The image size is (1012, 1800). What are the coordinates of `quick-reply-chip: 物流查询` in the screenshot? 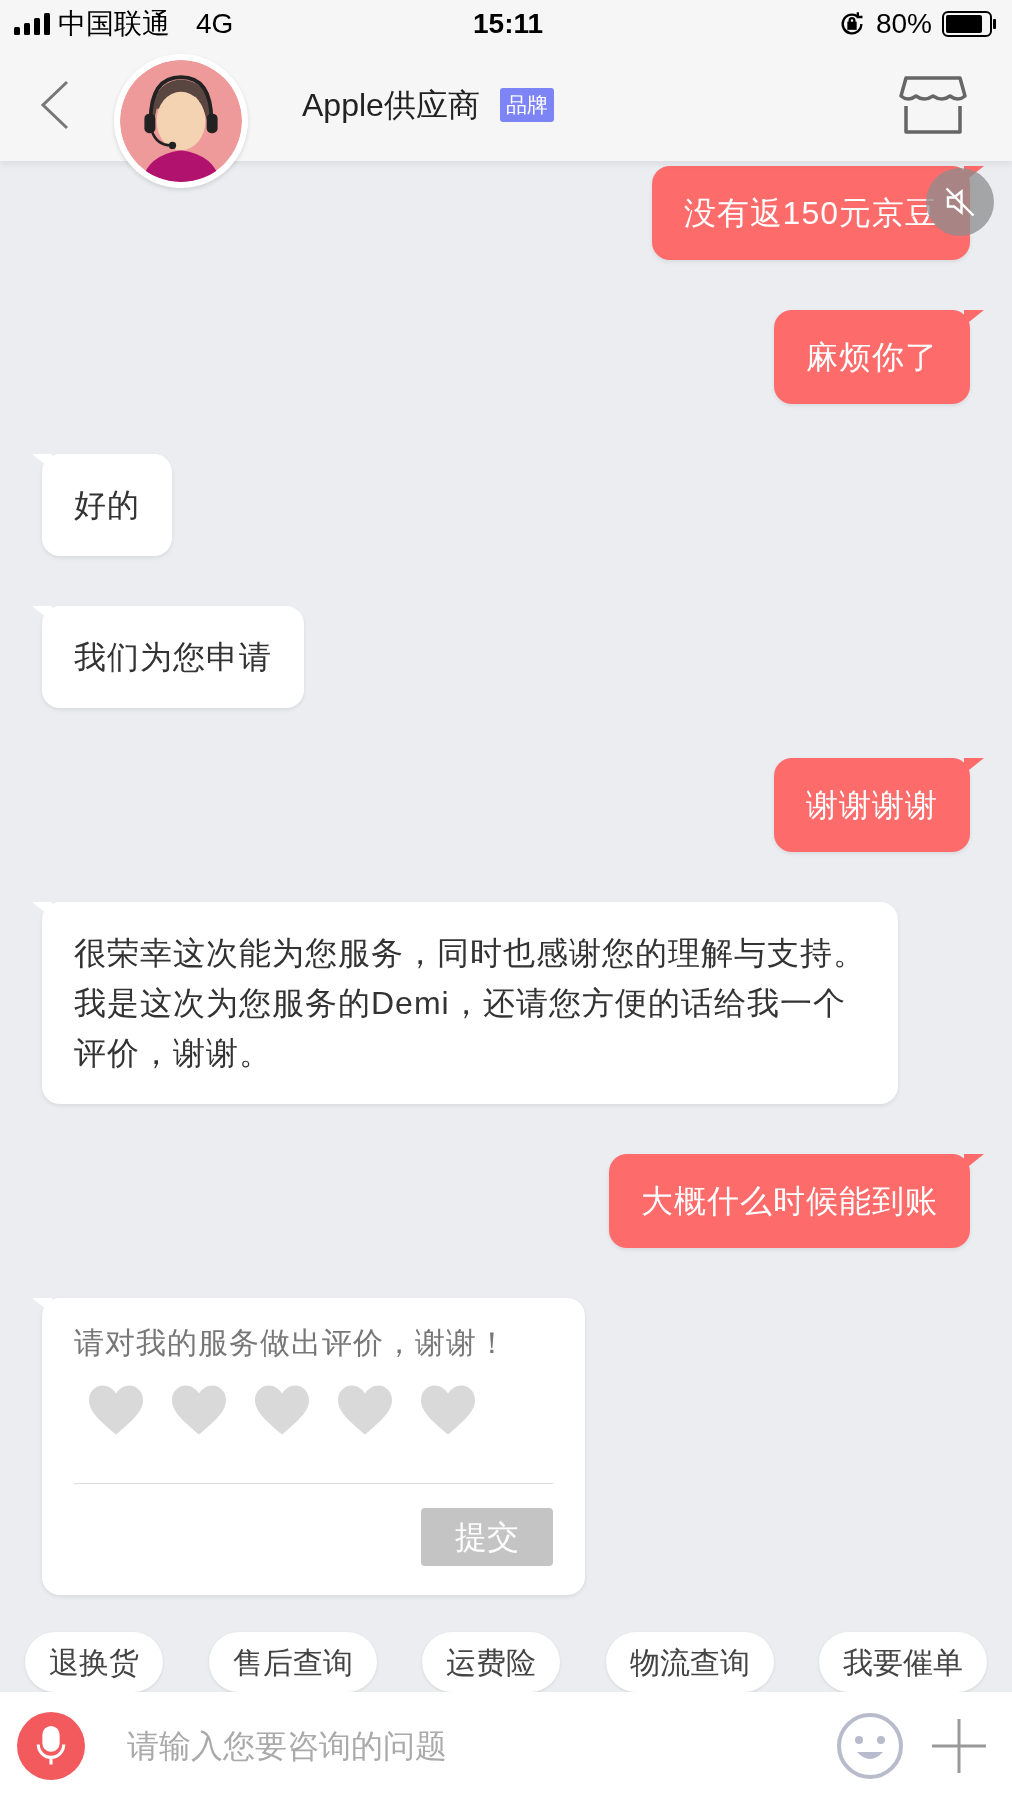 It's located at (689, 1662).